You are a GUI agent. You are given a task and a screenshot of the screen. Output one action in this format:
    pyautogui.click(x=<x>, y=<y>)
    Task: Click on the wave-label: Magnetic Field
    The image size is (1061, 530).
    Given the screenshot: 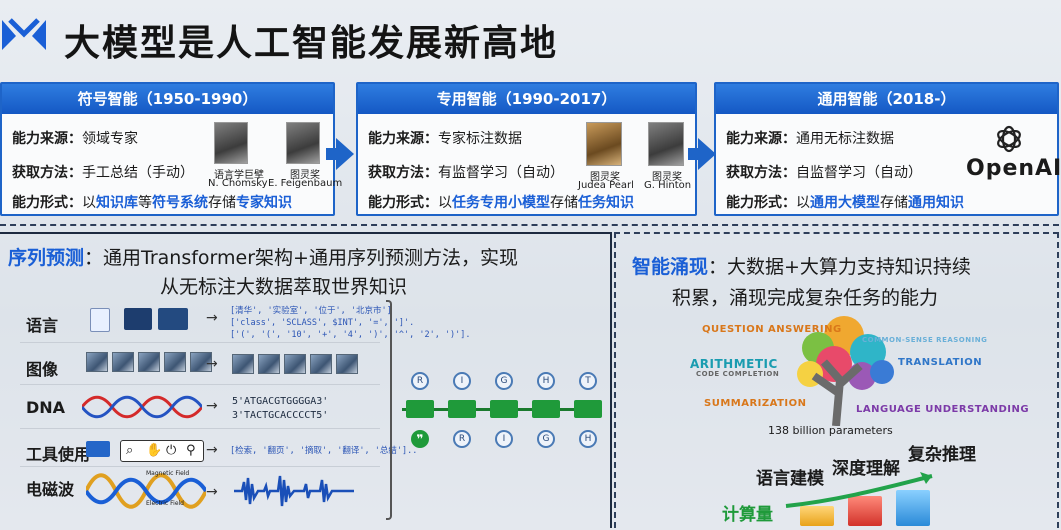 What is the action you would take?
    pyautogui.click(x=168, y=473)
    